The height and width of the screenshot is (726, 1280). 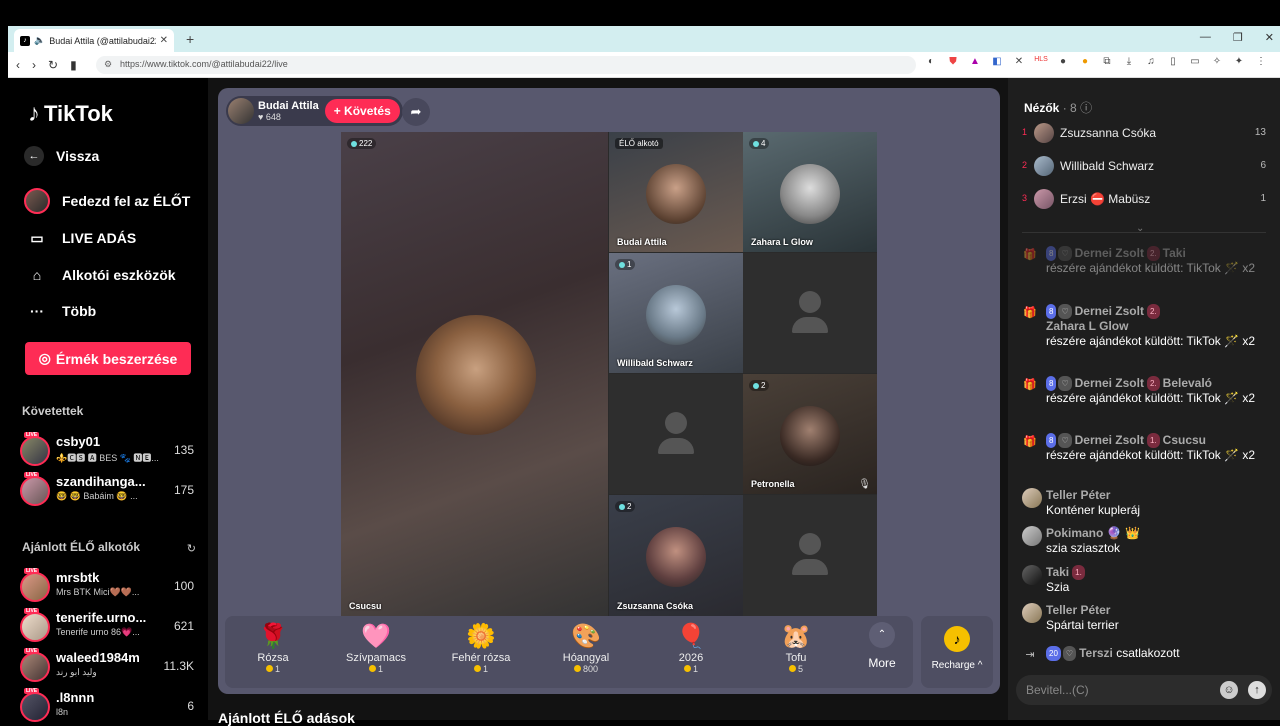 I want to click on forward-icon: ›, so click(x=34, y=65).